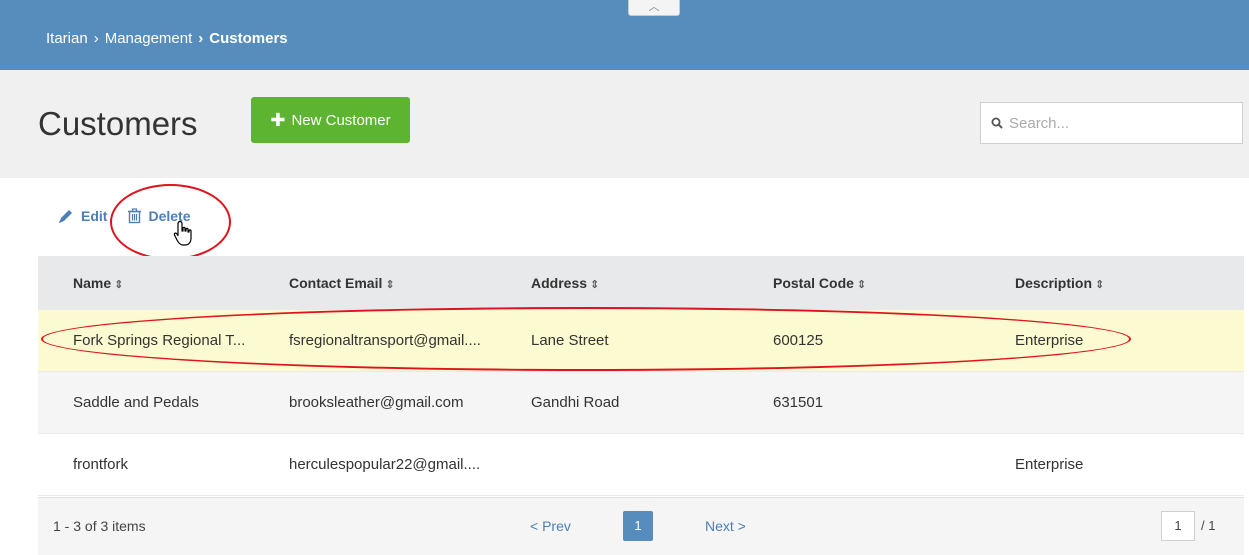 The width and height of the screenshot is (1249, 555). I want to click on column-header-name: Name ⇕, so click(146, 283).